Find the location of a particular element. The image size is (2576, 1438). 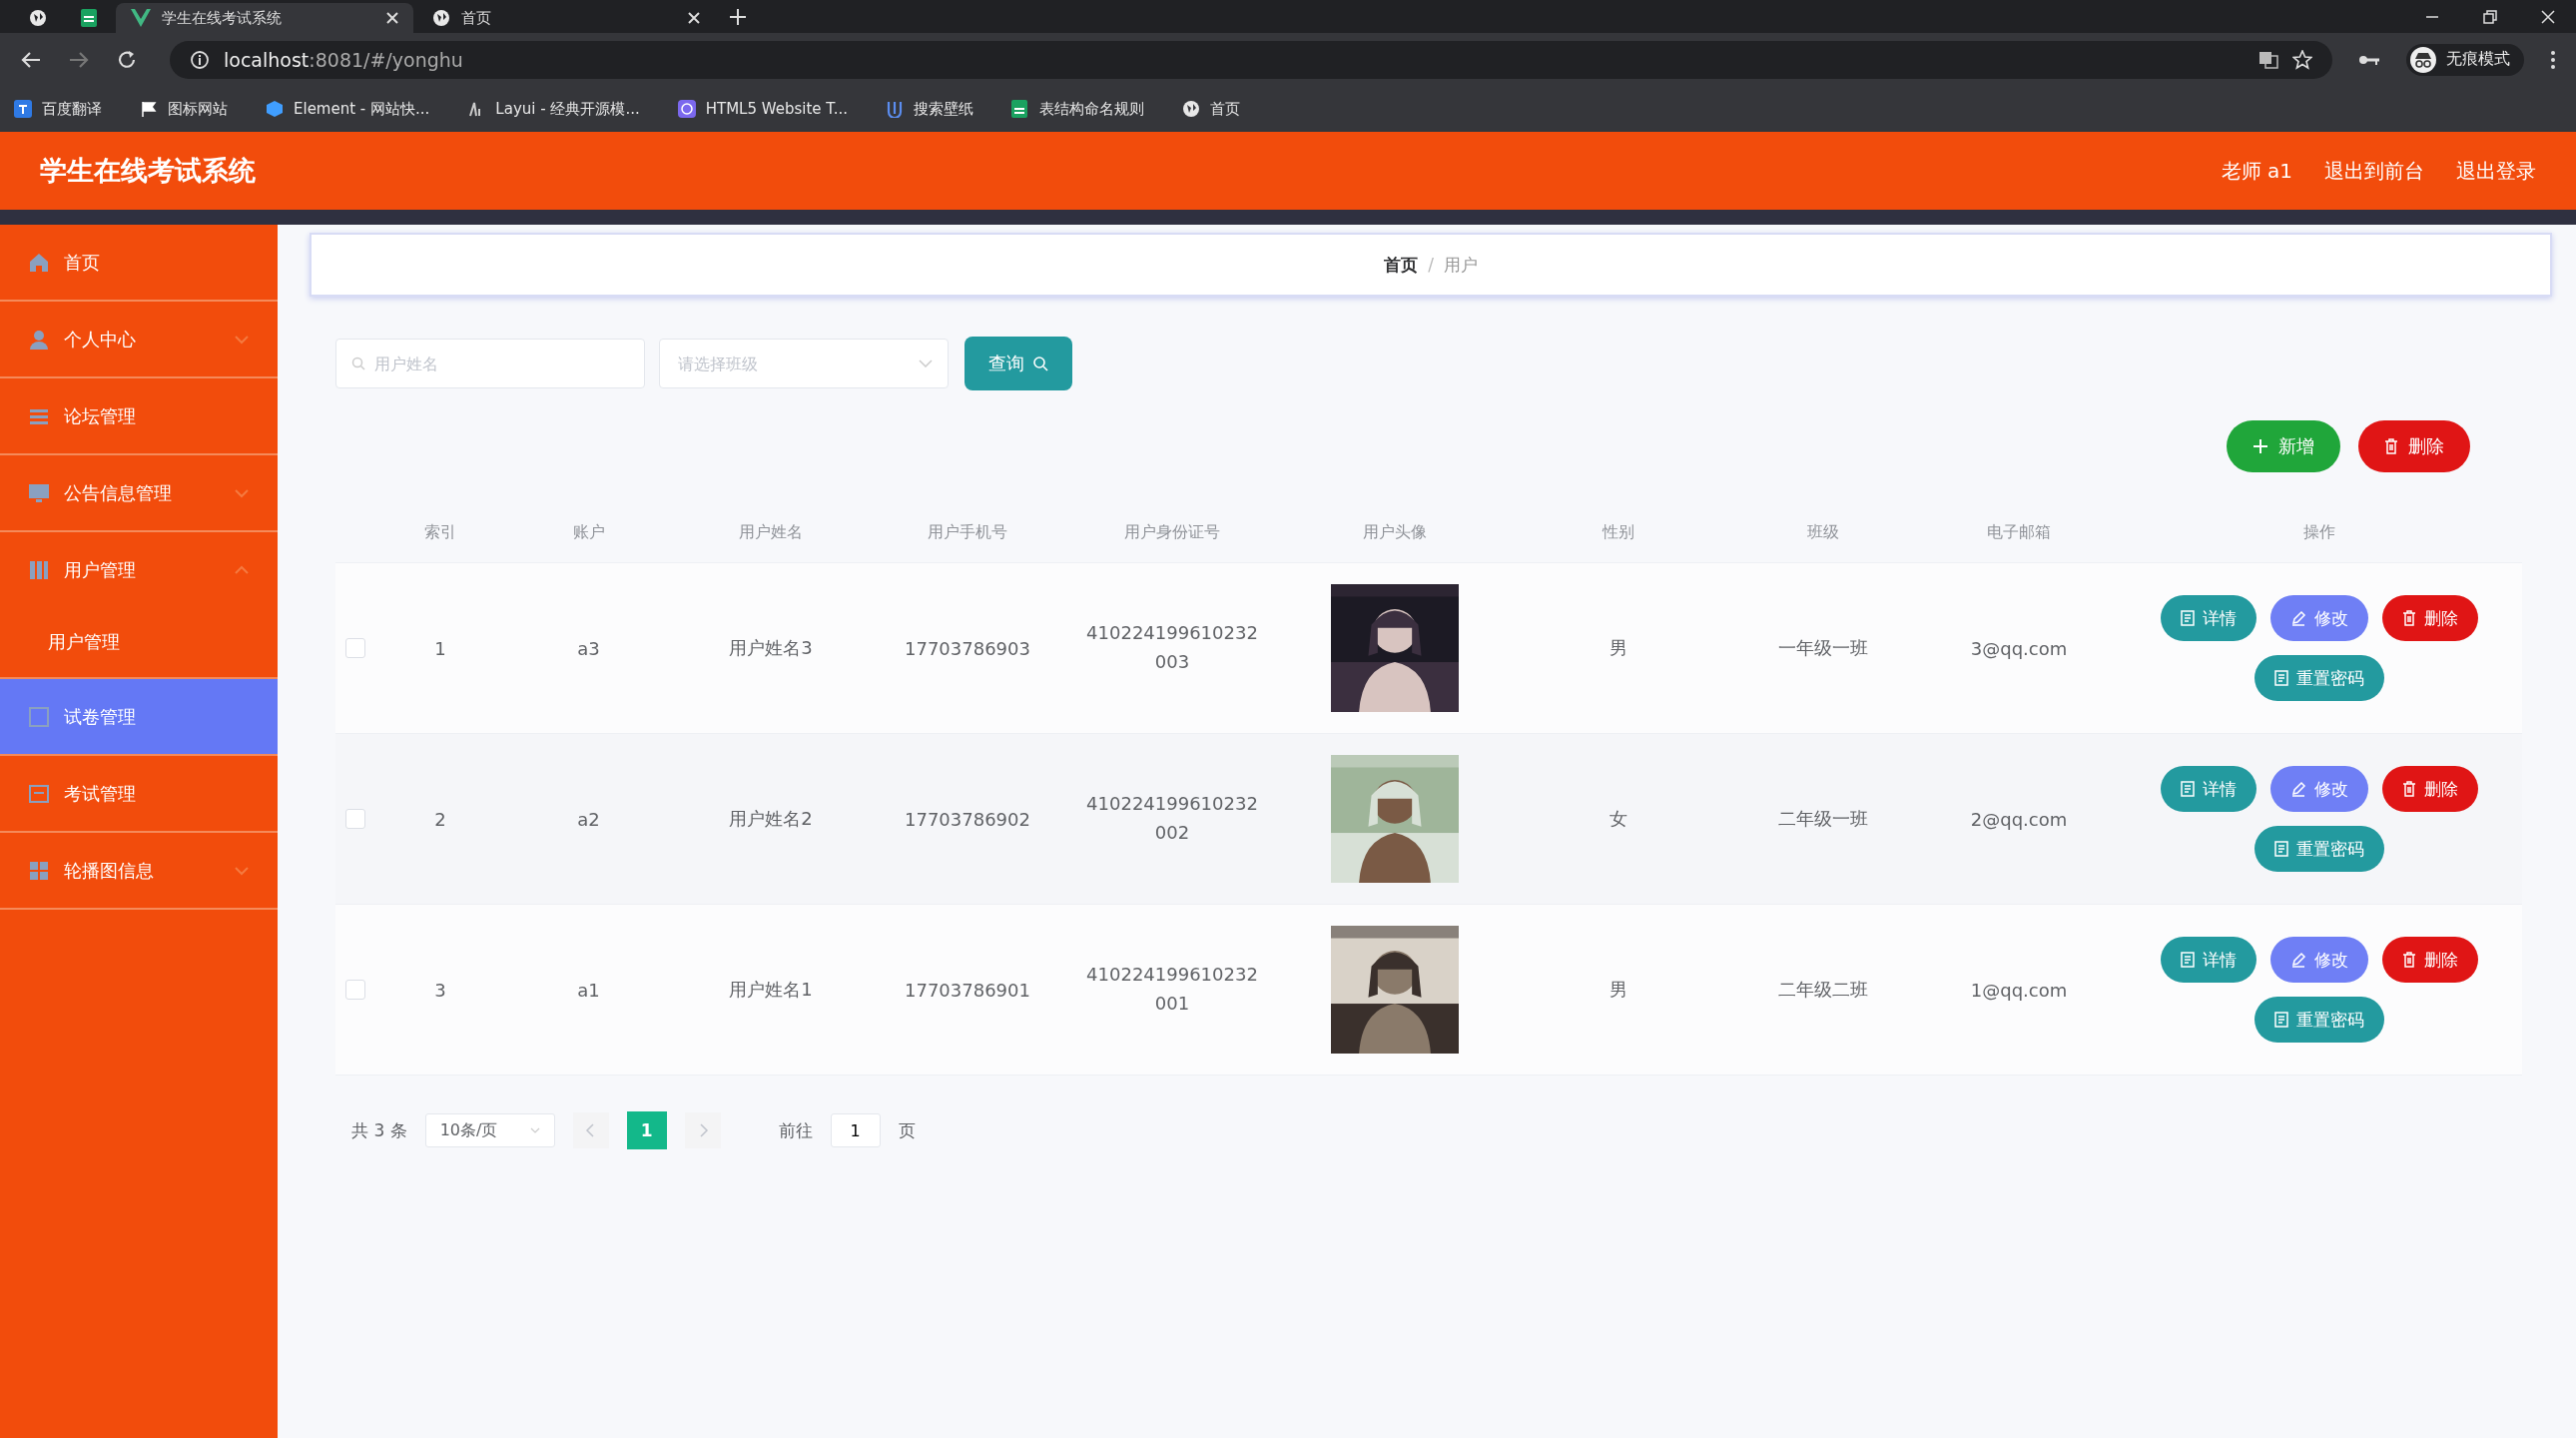

table-cell: 女 is located at coordinates (1618, 819).